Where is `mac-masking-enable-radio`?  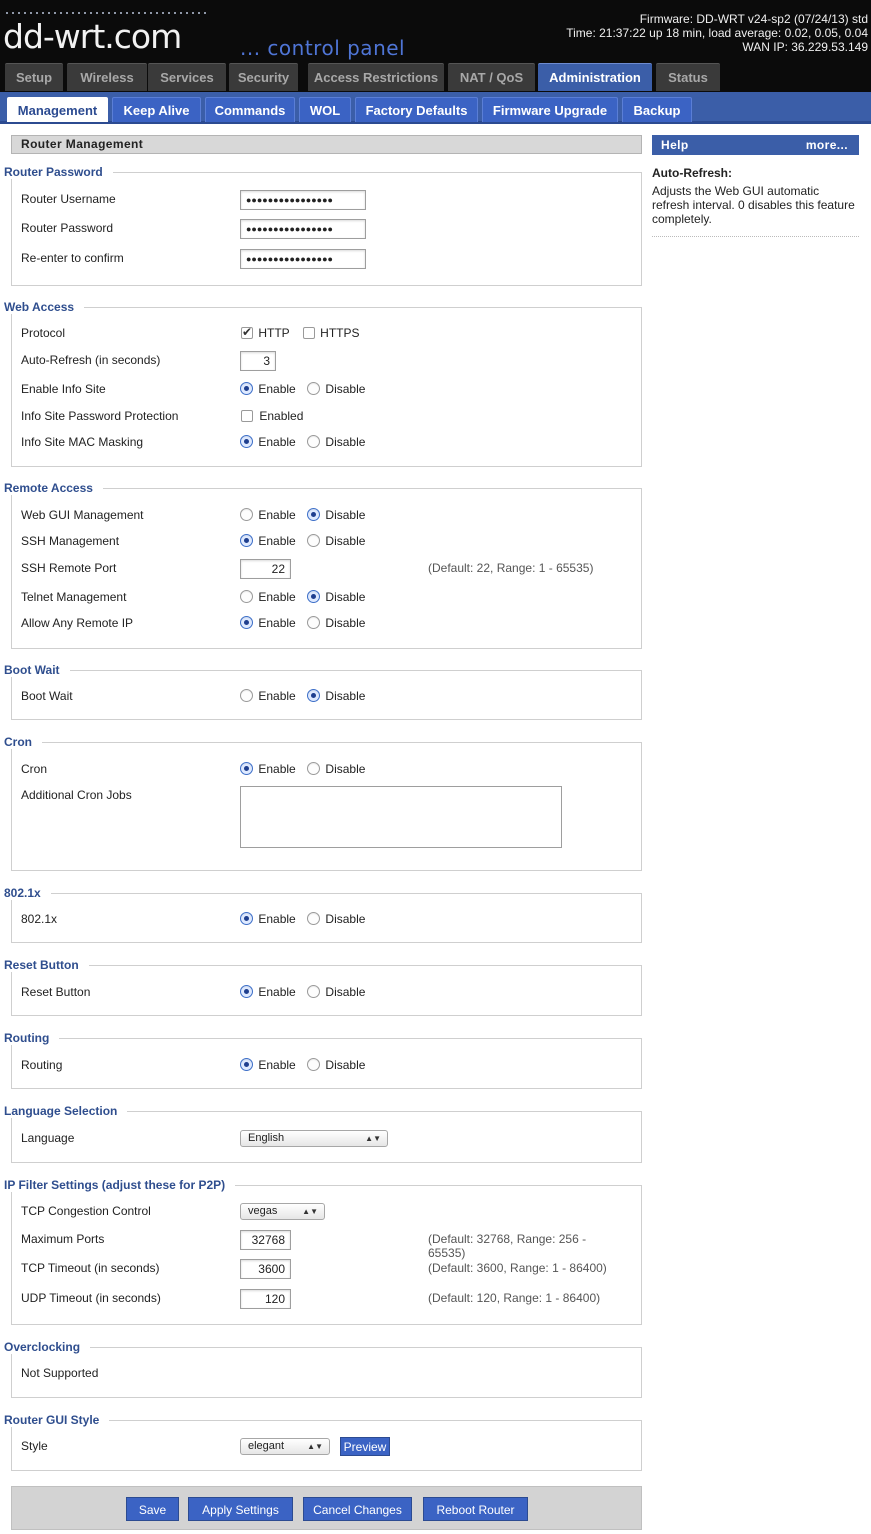
mac-masking-enable-radio is located at coordinates (246, 441).